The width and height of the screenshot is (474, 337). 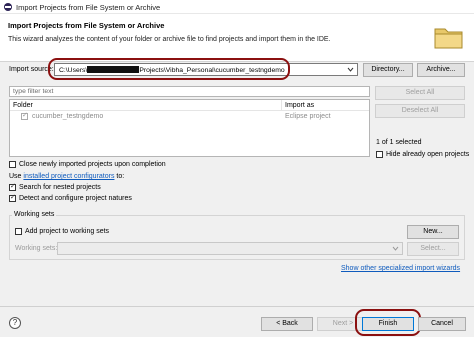 What do you see at coordinates (428, 154) in the screenshot?
I see `hide-open-label: Hide already open projects` at bounding box center [428, 154].